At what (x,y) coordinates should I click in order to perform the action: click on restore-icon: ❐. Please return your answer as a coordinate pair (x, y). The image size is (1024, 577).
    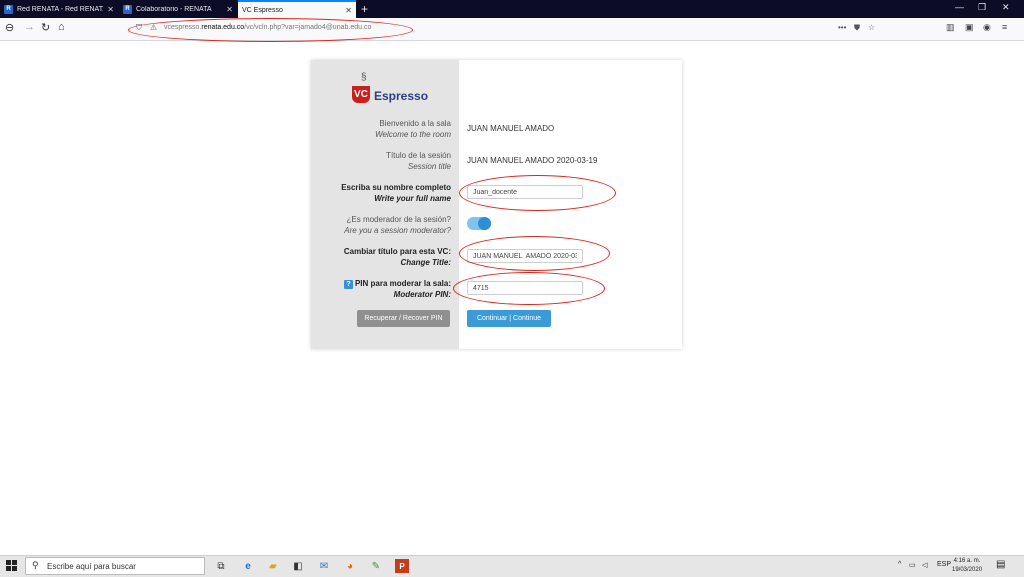
    Looking at the image, I should click on (982, 7).